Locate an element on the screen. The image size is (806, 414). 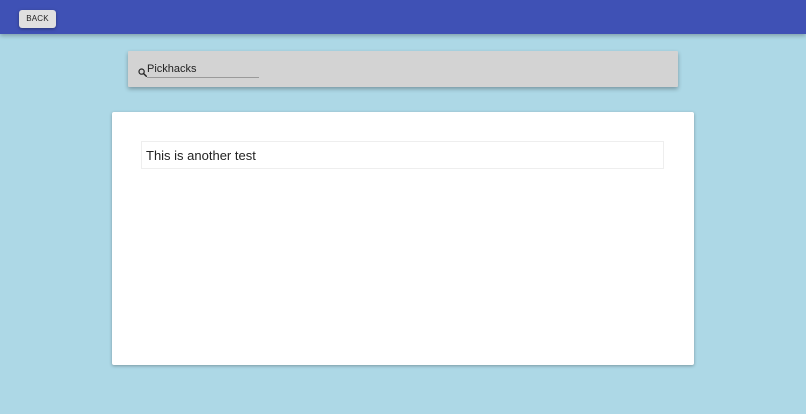
list-item: This is another test is located at coordinates (402, 155).